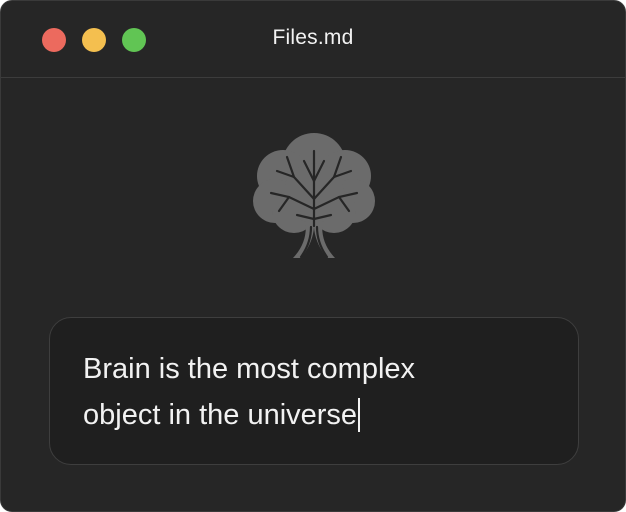 The image size is (626, 512). What do you see at coordinates (314, 196) in the screenshot?
I see `tree-icon` at bounding box center [314, 196].